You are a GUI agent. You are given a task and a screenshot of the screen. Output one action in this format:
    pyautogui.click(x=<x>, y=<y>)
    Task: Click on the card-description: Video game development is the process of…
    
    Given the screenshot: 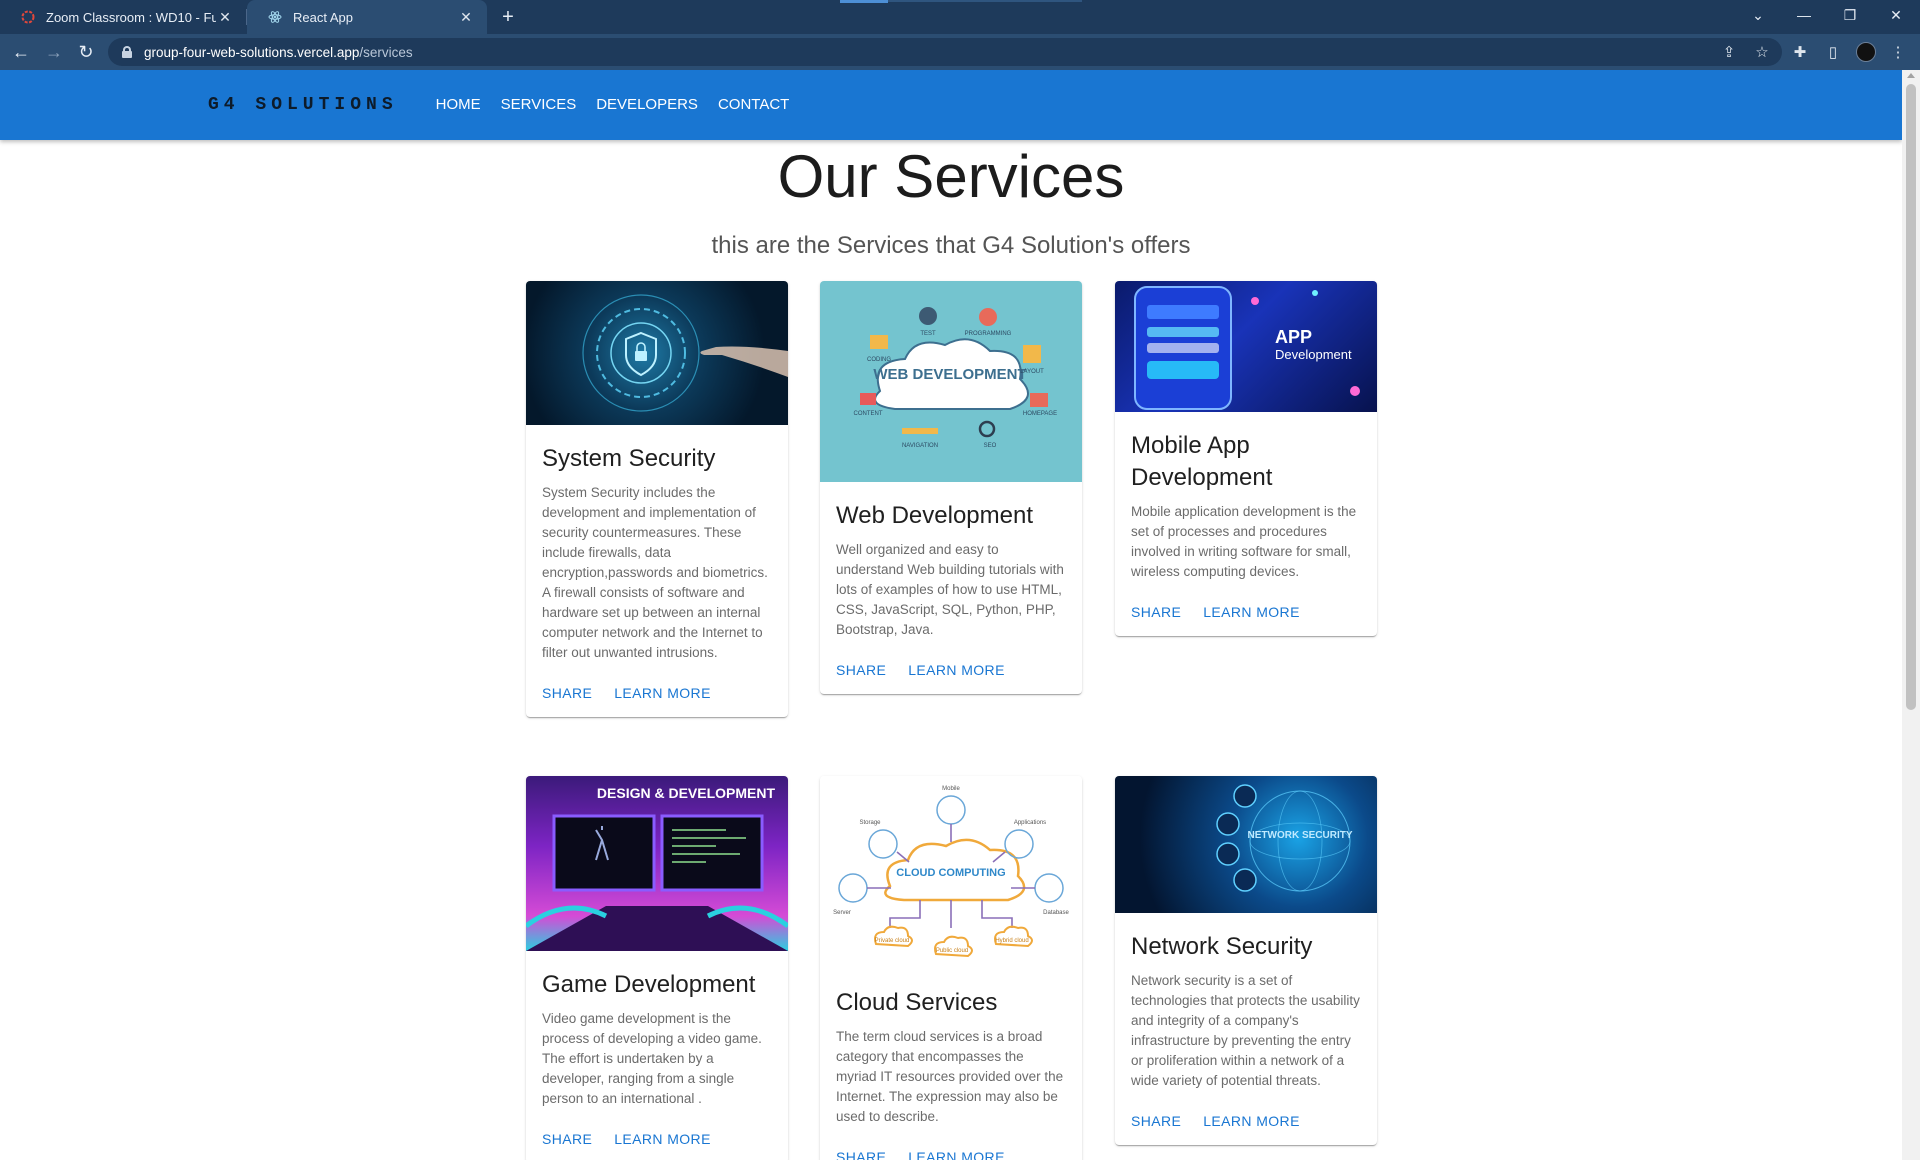 What is the action you would take?
    pyautogui.click(x=652, y=1058)
    